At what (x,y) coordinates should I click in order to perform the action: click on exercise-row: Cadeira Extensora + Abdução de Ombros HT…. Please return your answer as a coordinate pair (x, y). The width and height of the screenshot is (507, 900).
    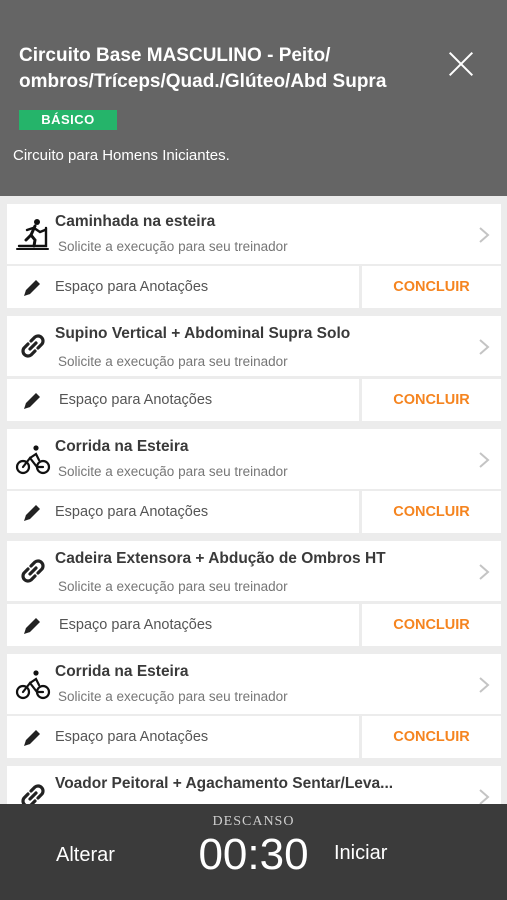
    Looking at the image, I should click on (254, 571).